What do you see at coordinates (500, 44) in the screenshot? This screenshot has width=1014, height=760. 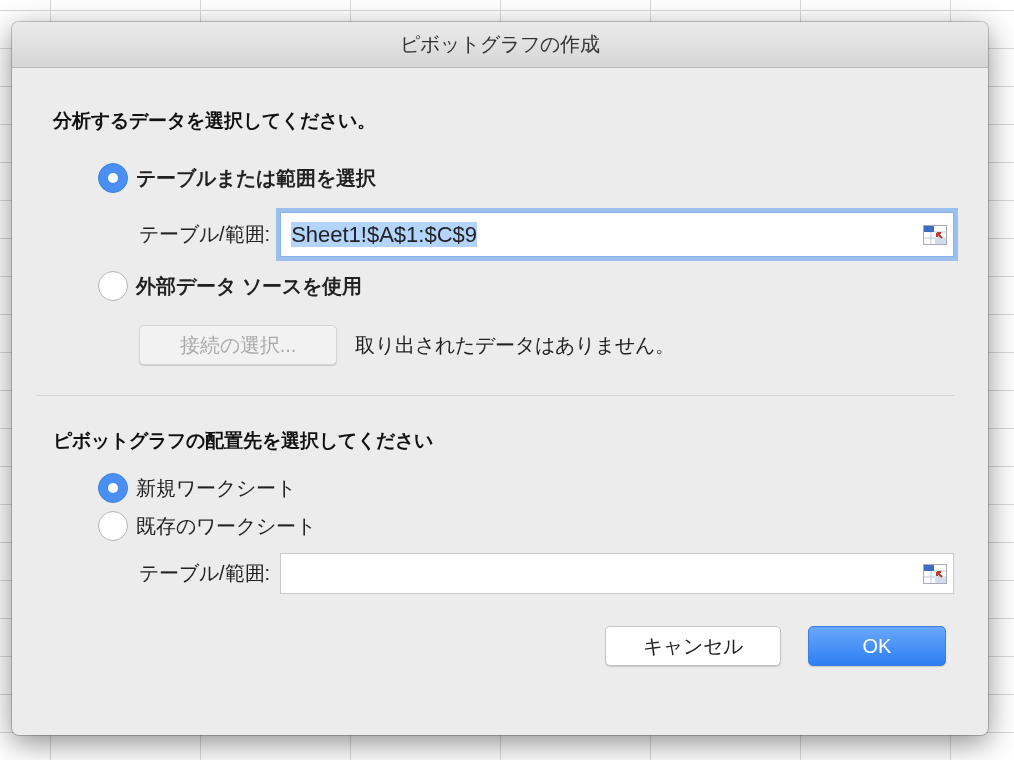 I see `window-title: ピボットグラフの作成` at bounding box center [500, 44].